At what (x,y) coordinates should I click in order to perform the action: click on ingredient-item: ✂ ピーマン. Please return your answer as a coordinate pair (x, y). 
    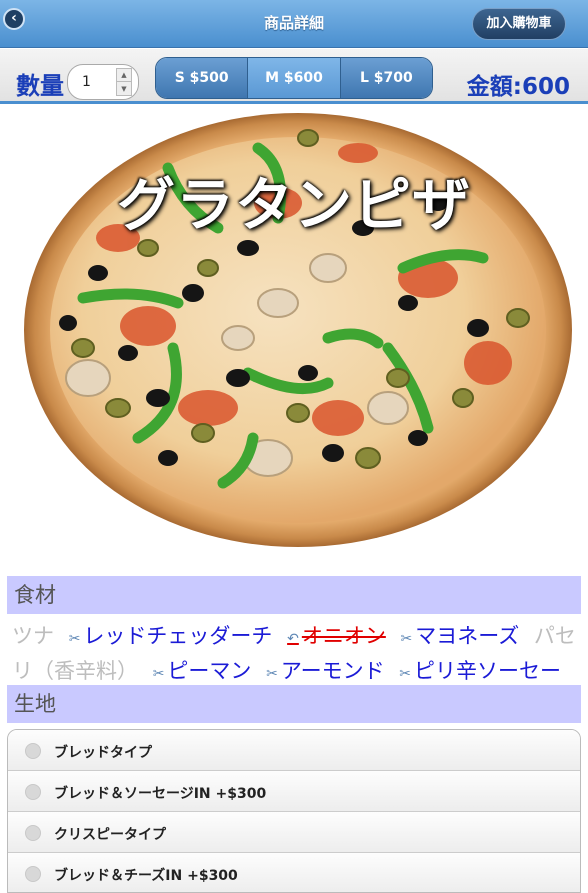
    Looking at the image, I should click on (202, 671).